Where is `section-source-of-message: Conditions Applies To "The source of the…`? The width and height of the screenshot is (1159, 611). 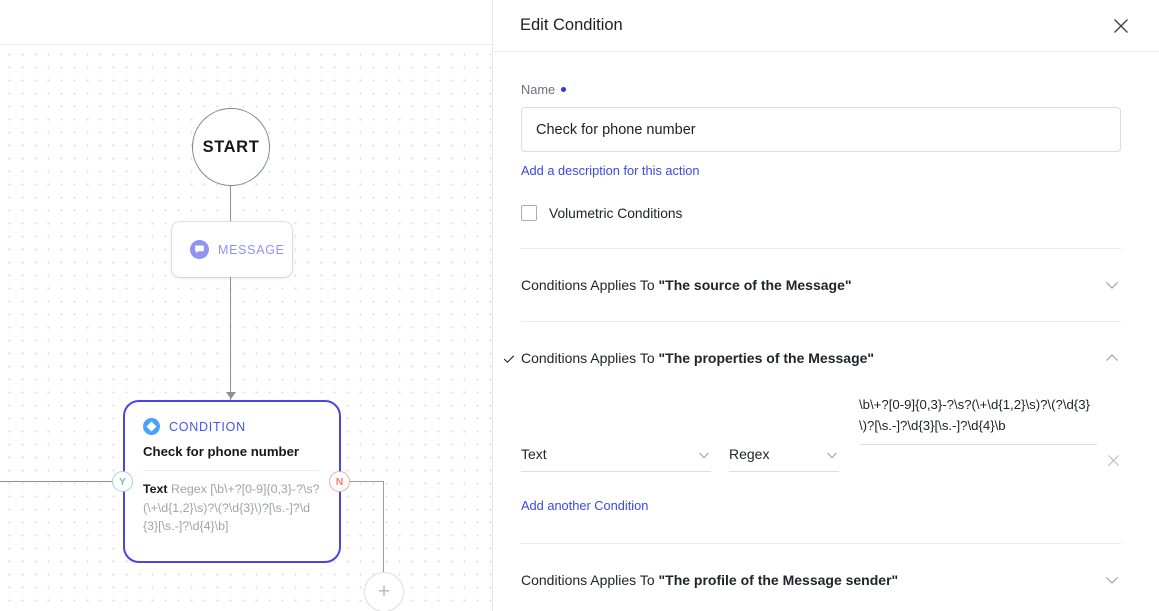 section-source-of-message: Conditions Applies To "The source of the… is located at coordinates (821, 285).